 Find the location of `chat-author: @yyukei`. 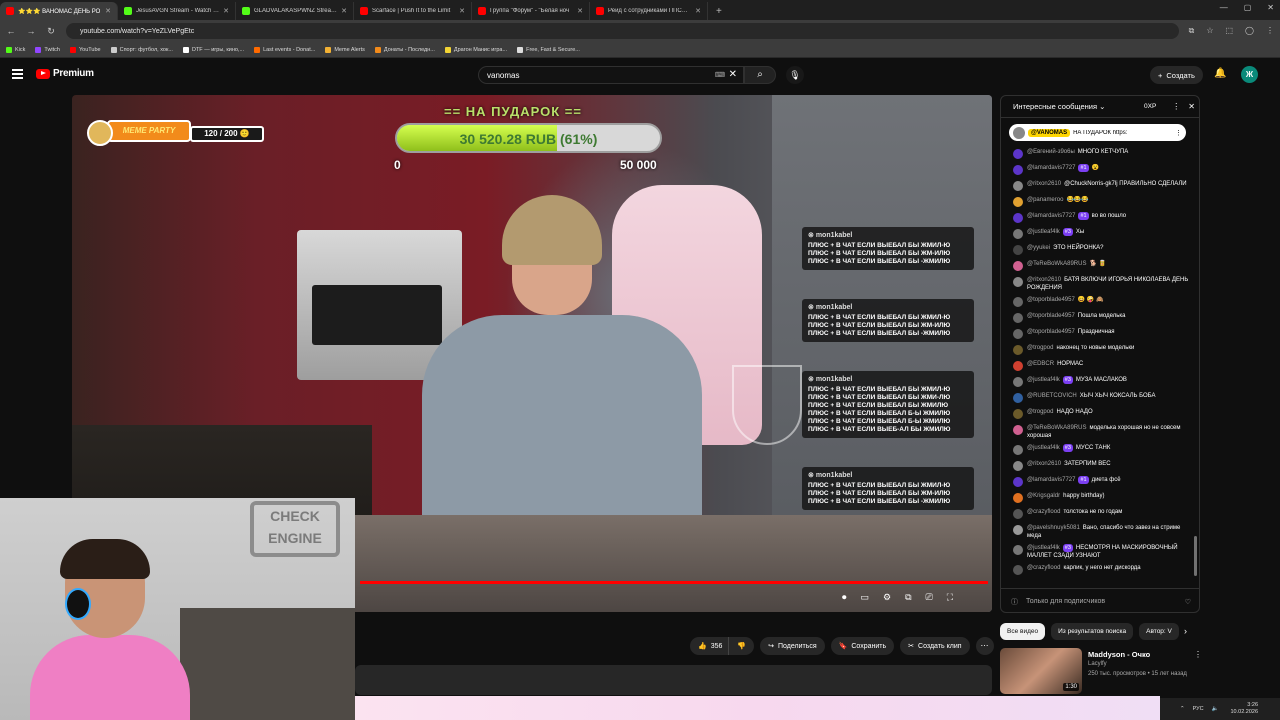

chat-author: @yyukei is located at coordinates (1038, 248).